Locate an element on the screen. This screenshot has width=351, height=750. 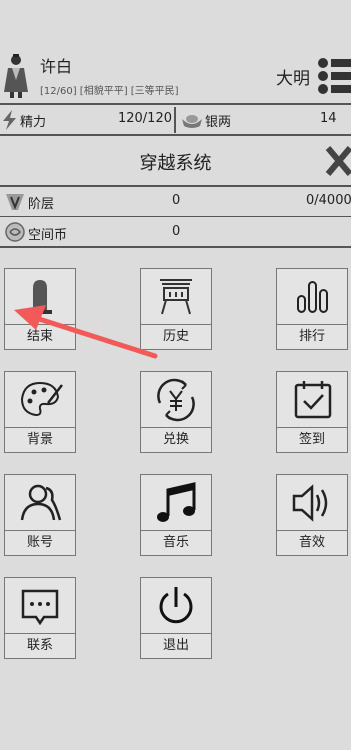
silver-ingot-icon is located at coordinates (192, 121).